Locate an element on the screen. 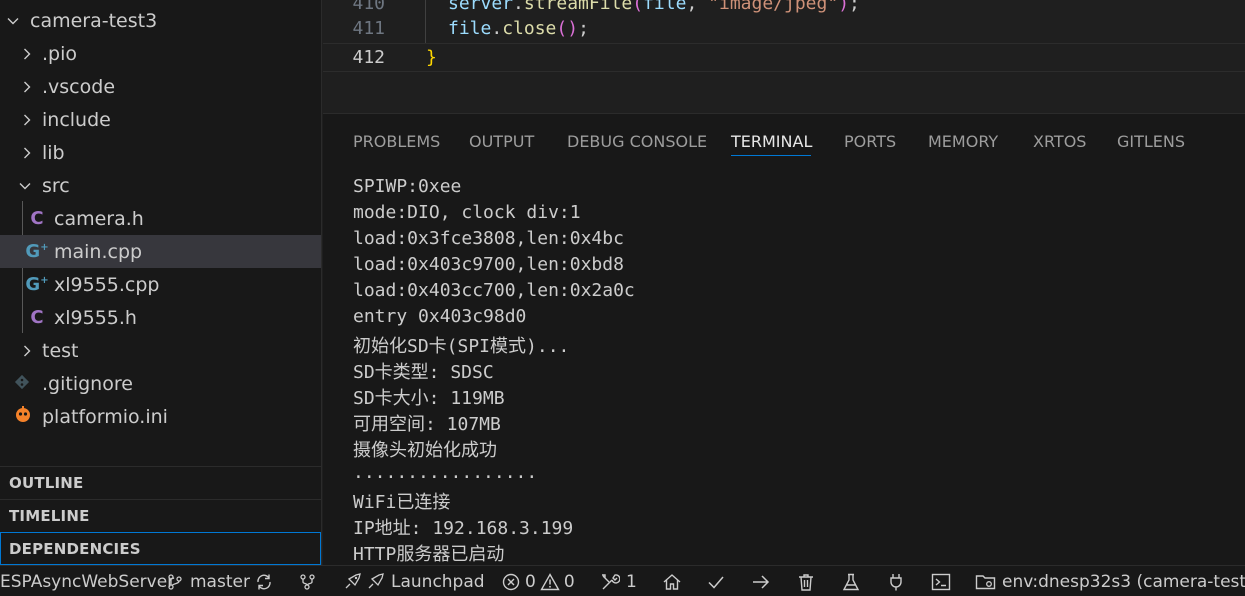 Image resolution: width=1245 pixels, height=596 pixels. code-line-current: 412 } is located at coordinates (784, 57).